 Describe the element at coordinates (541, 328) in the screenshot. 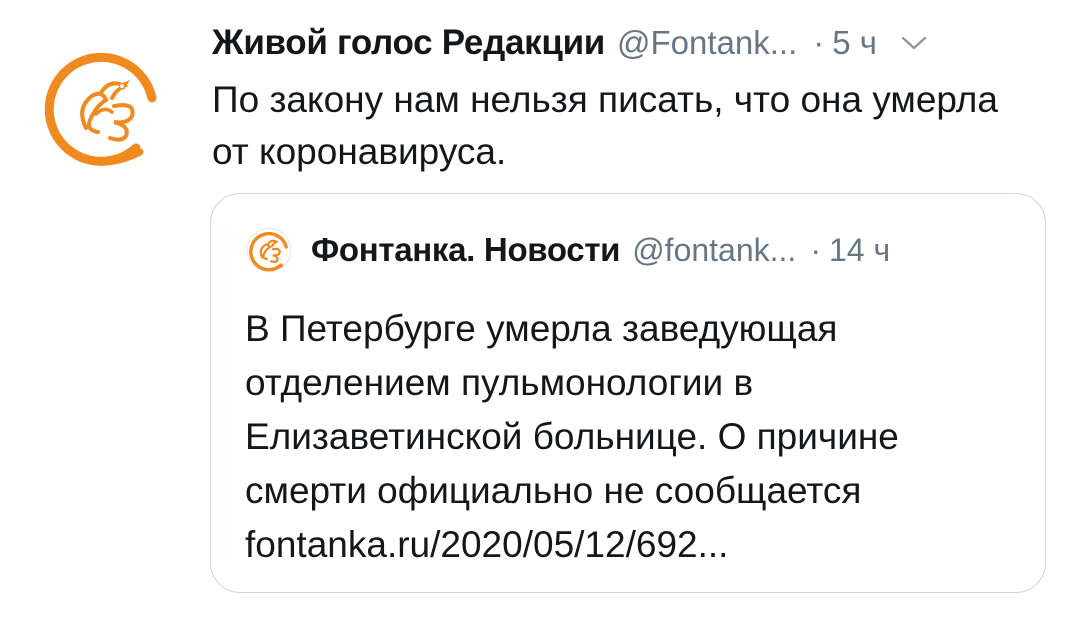

I see `quoted-text-line: В Петербурге умерла заведующая` at that location.